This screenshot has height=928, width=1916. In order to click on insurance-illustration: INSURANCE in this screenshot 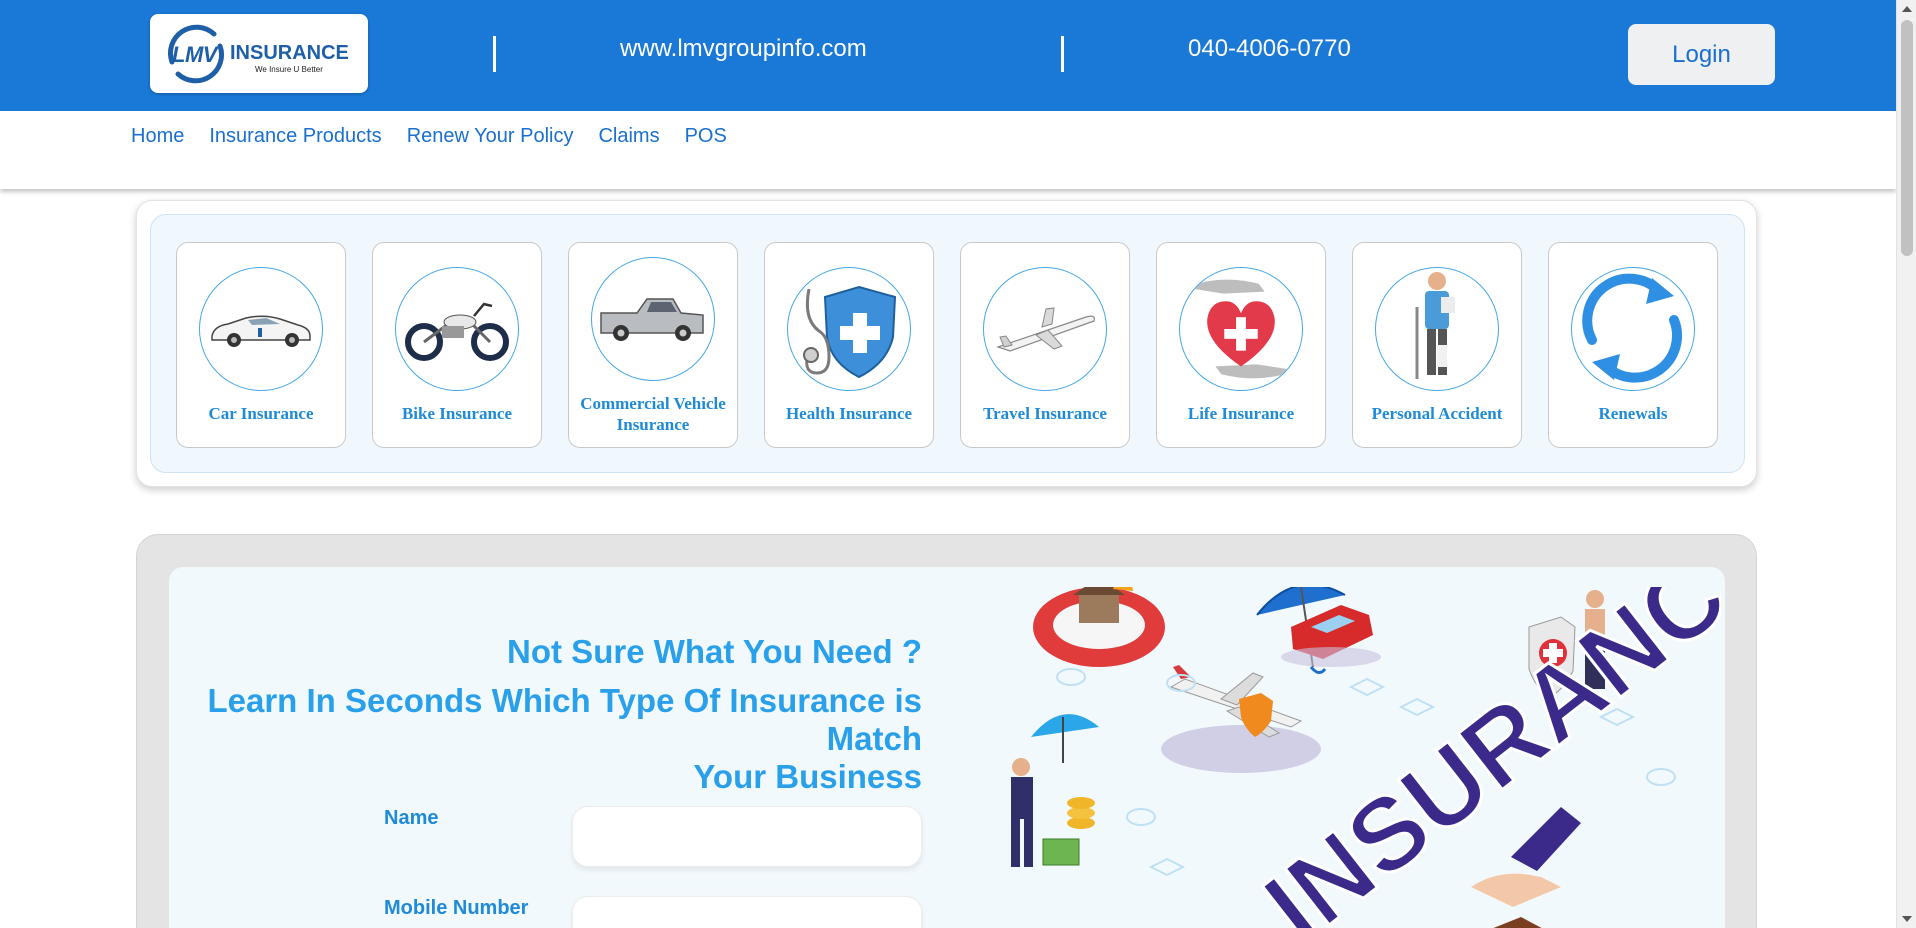, I will do `click(1366, 757)`.